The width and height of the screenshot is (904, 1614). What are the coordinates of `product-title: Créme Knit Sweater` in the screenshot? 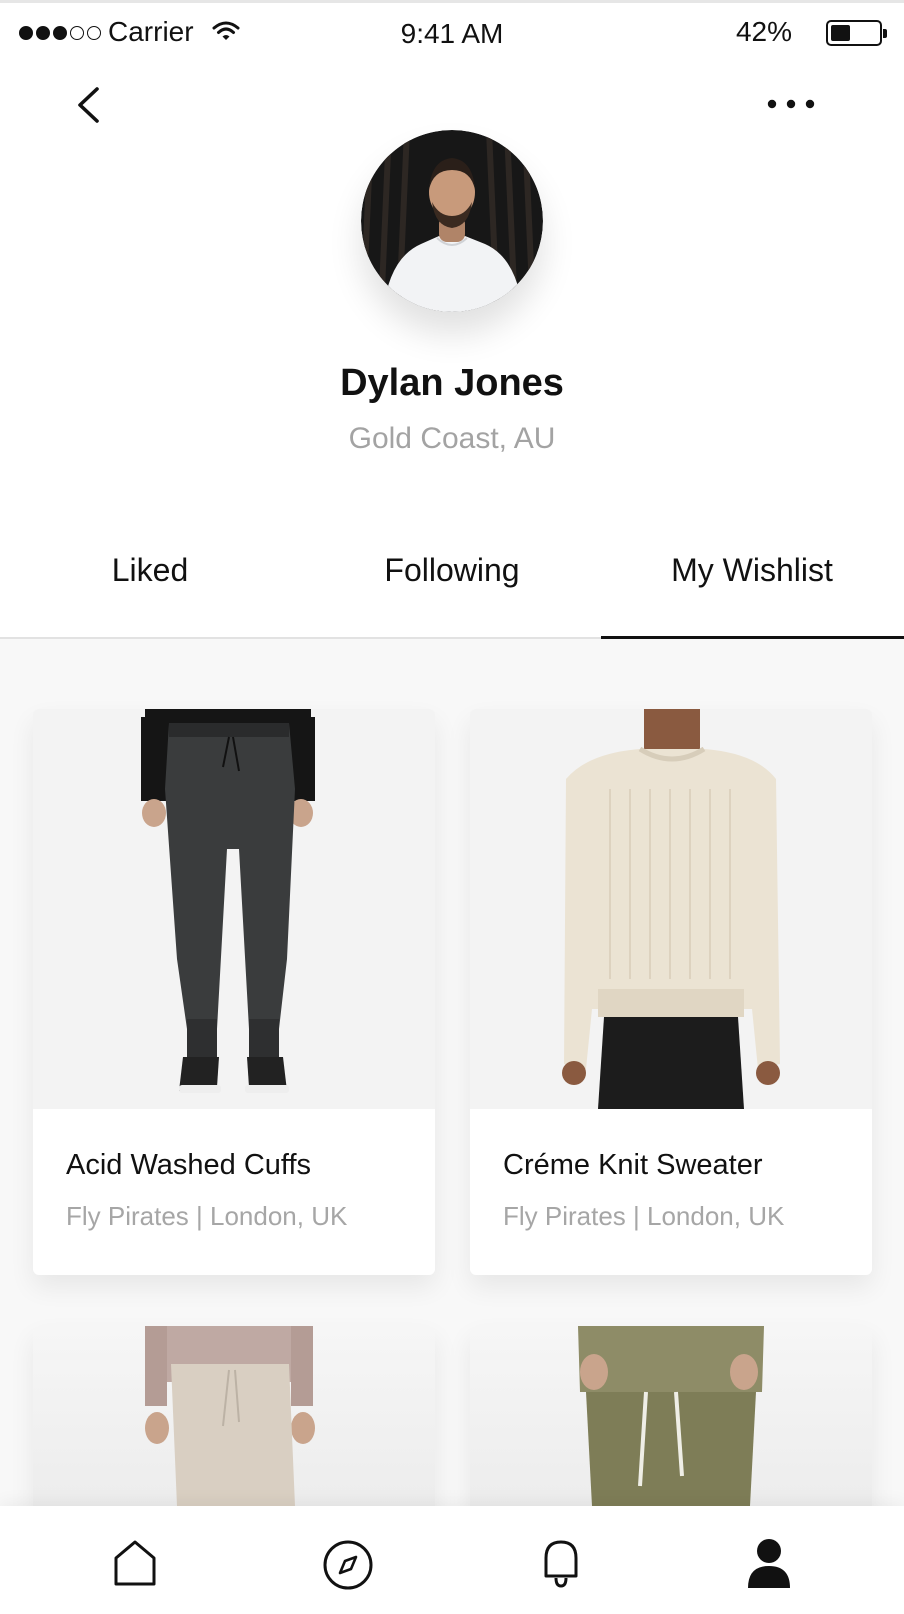 It's located at (633, 1165).